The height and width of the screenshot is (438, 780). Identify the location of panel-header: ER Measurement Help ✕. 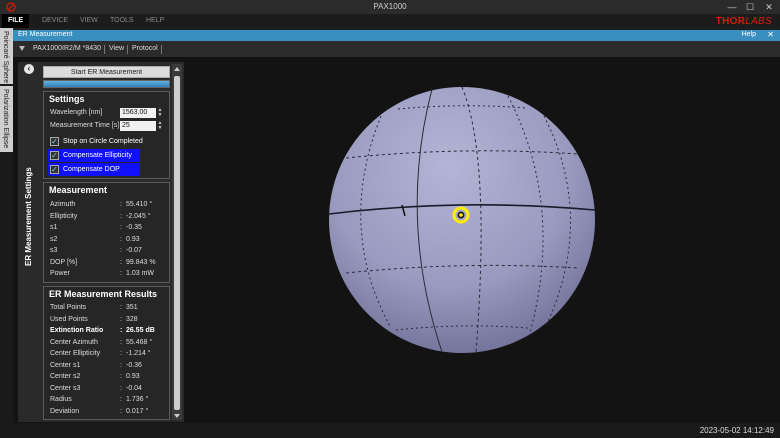
(396, 35).